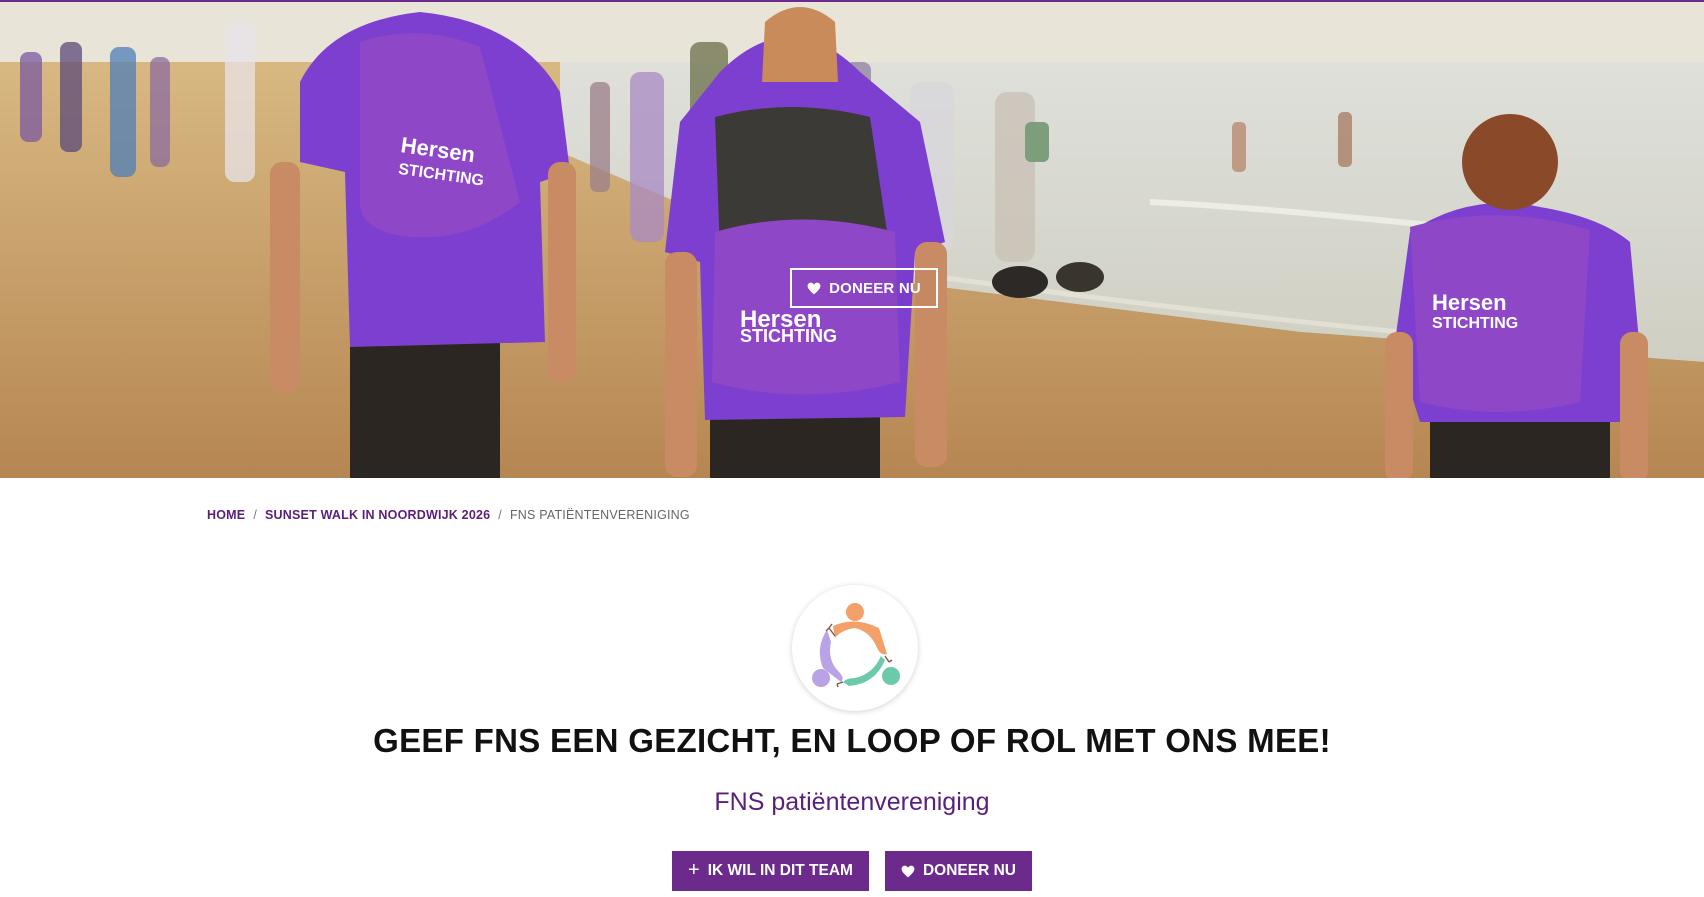 This screenshot has width=1704, height=897. I want to click on action-buttons: + IK WIL IN DIT TEAM DONEER NU, so click(852, 871).